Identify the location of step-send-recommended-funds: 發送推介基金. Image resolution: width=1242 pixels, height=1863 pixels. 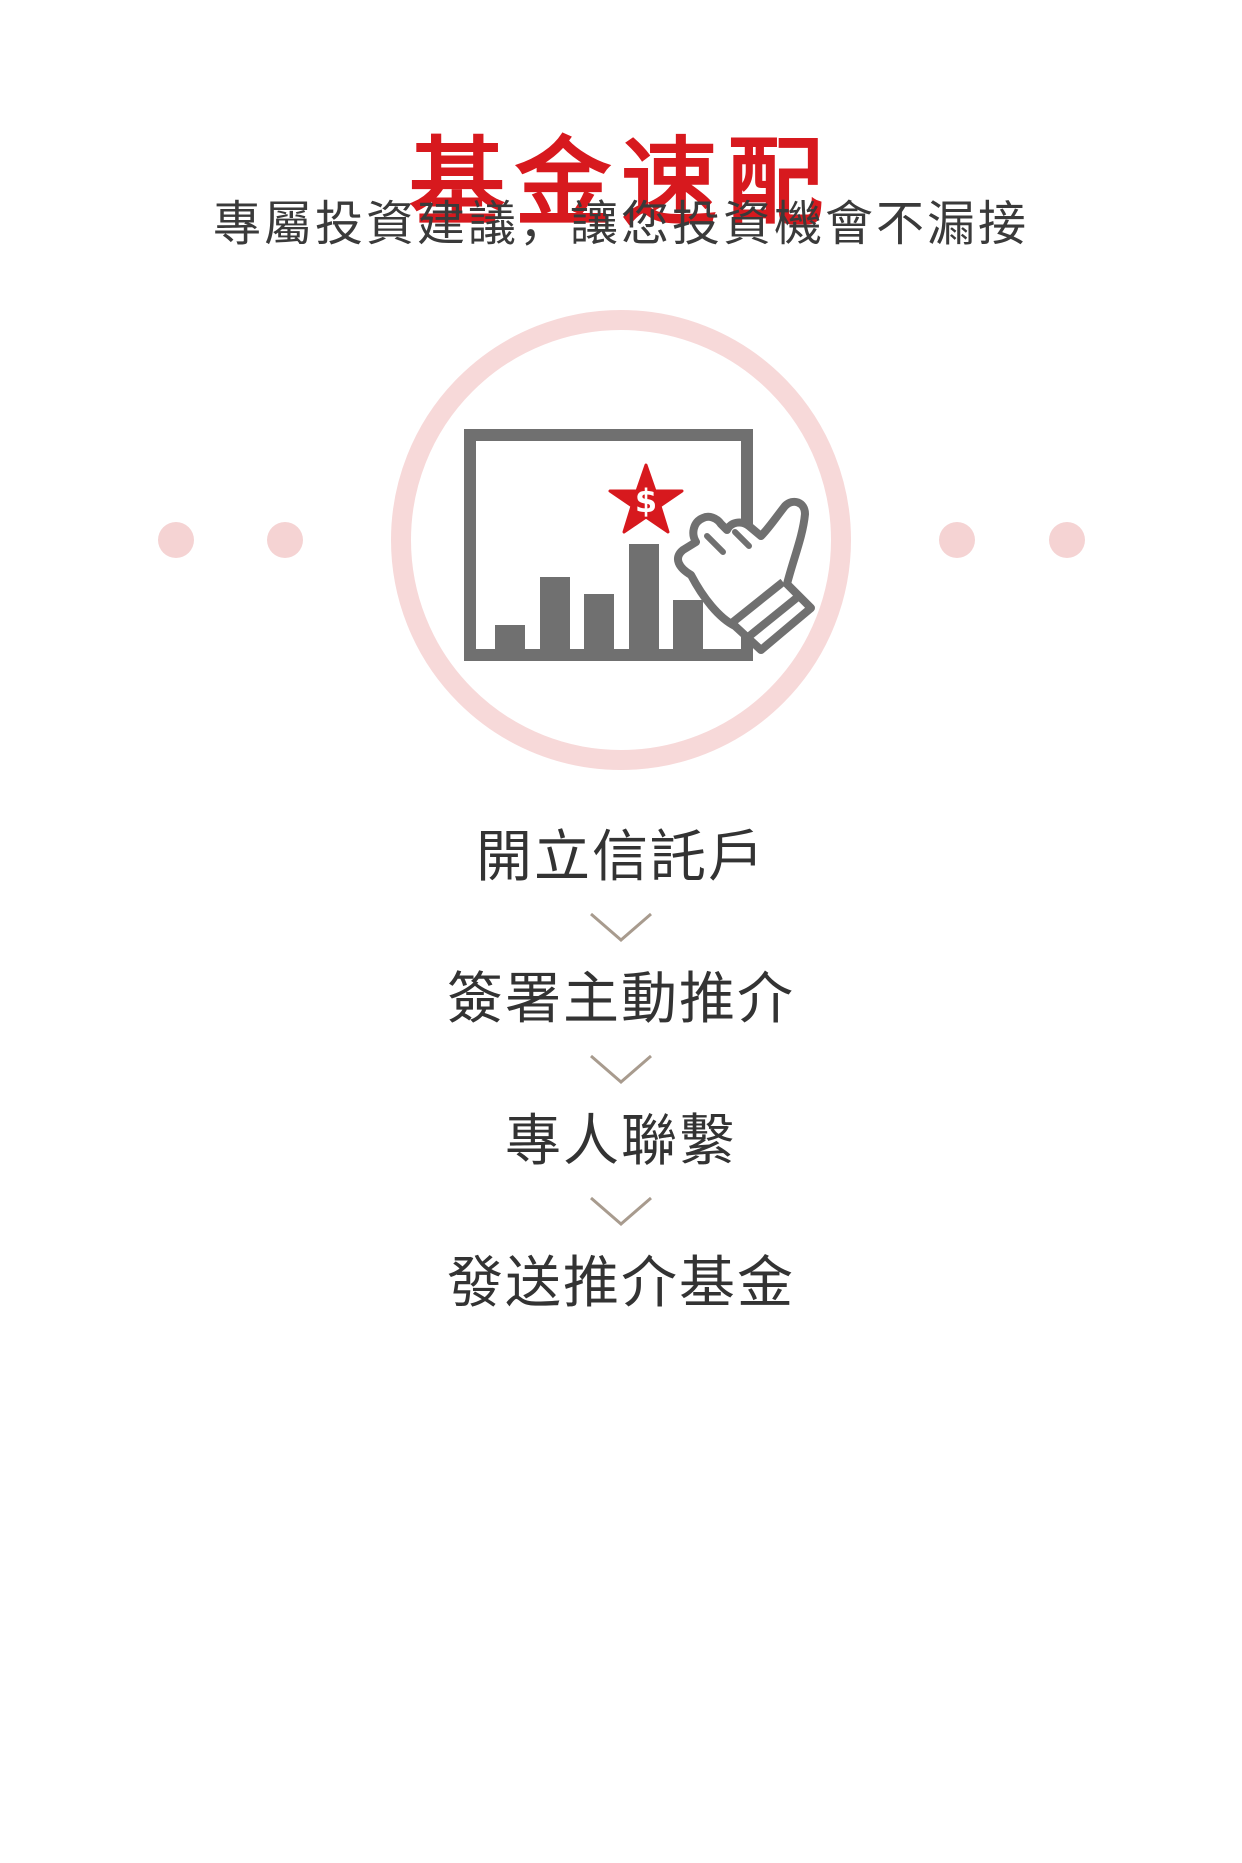
(621, 1283).